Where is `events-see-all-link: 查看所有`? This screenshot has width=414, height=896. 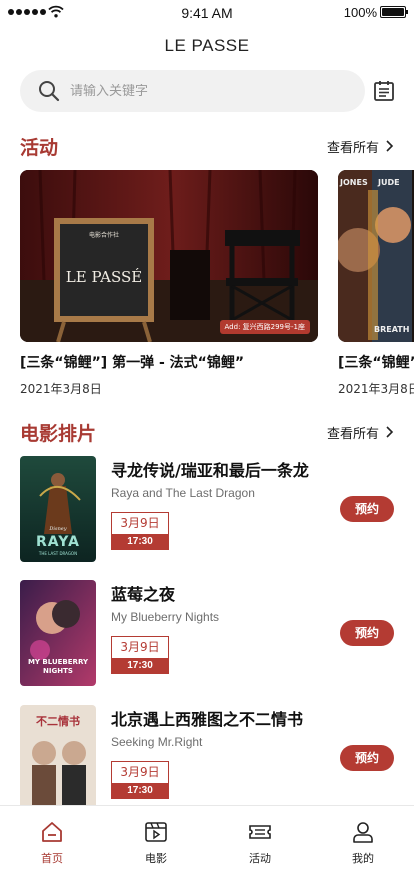 events-see-all-link: 查看所有 is located at coordinates (360, 146).